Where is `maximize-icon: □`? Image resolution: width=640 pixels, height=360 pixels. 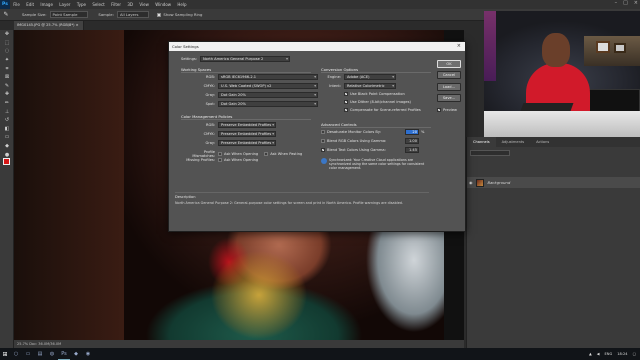 maximize-icon: □ is located at coordinates (625, 3).